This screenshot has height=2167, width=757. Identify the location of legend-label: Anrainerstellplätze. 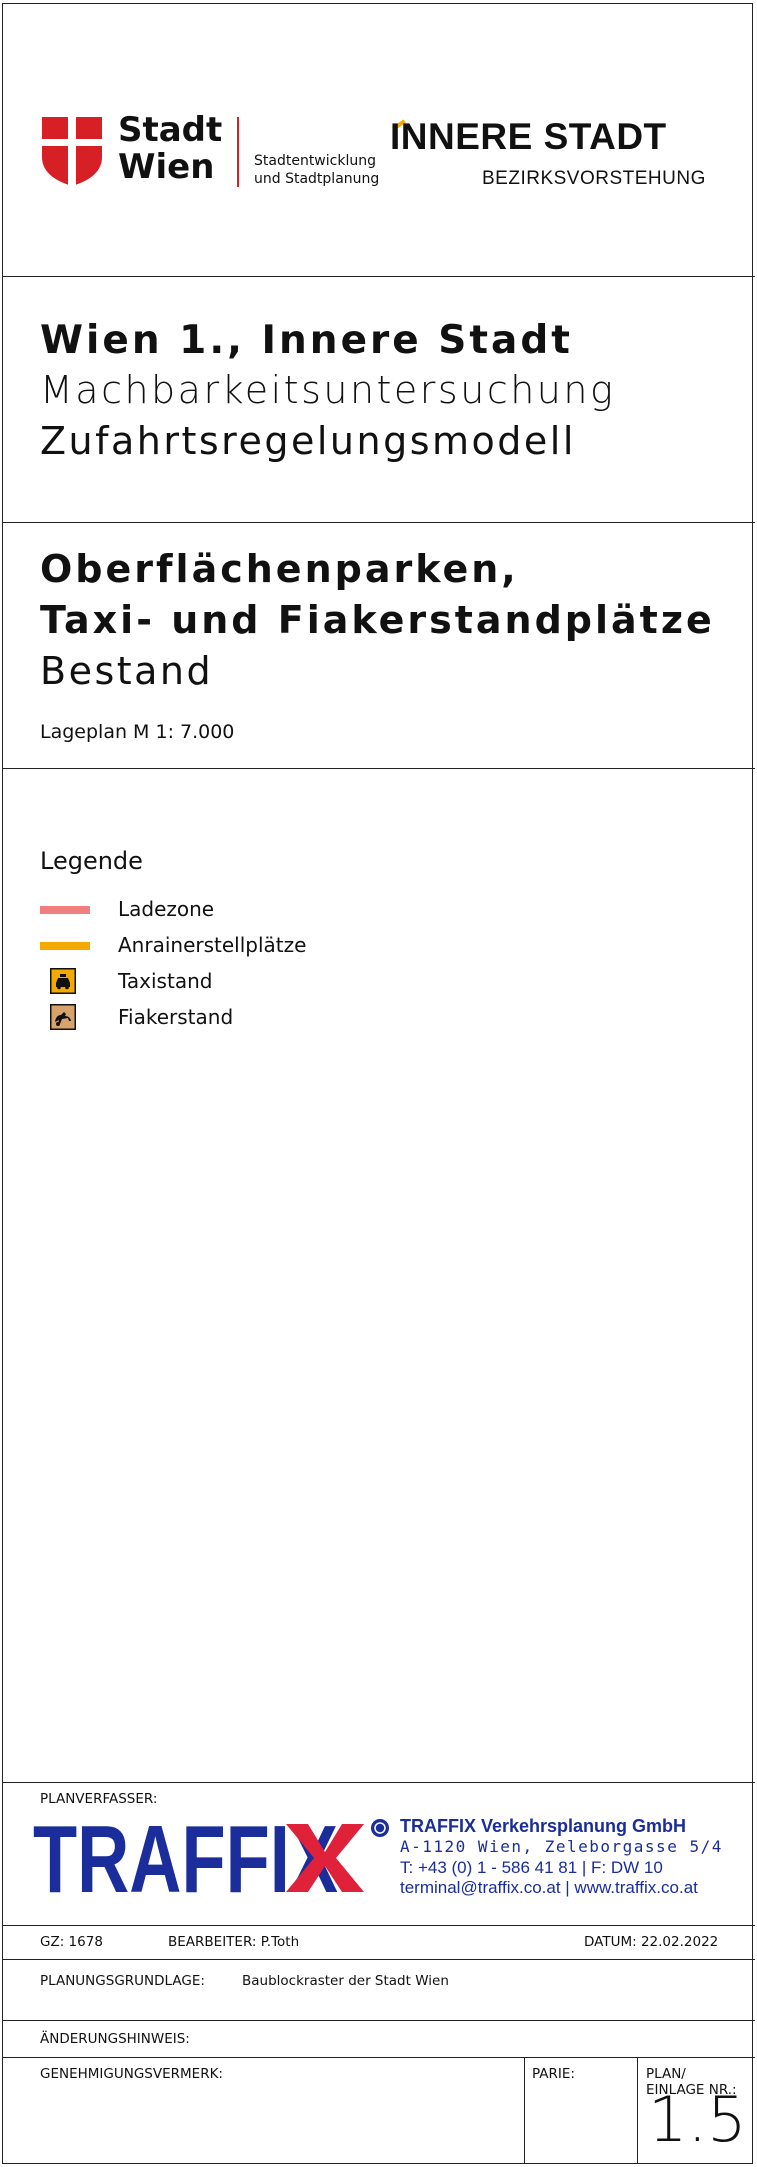
(212, 945).